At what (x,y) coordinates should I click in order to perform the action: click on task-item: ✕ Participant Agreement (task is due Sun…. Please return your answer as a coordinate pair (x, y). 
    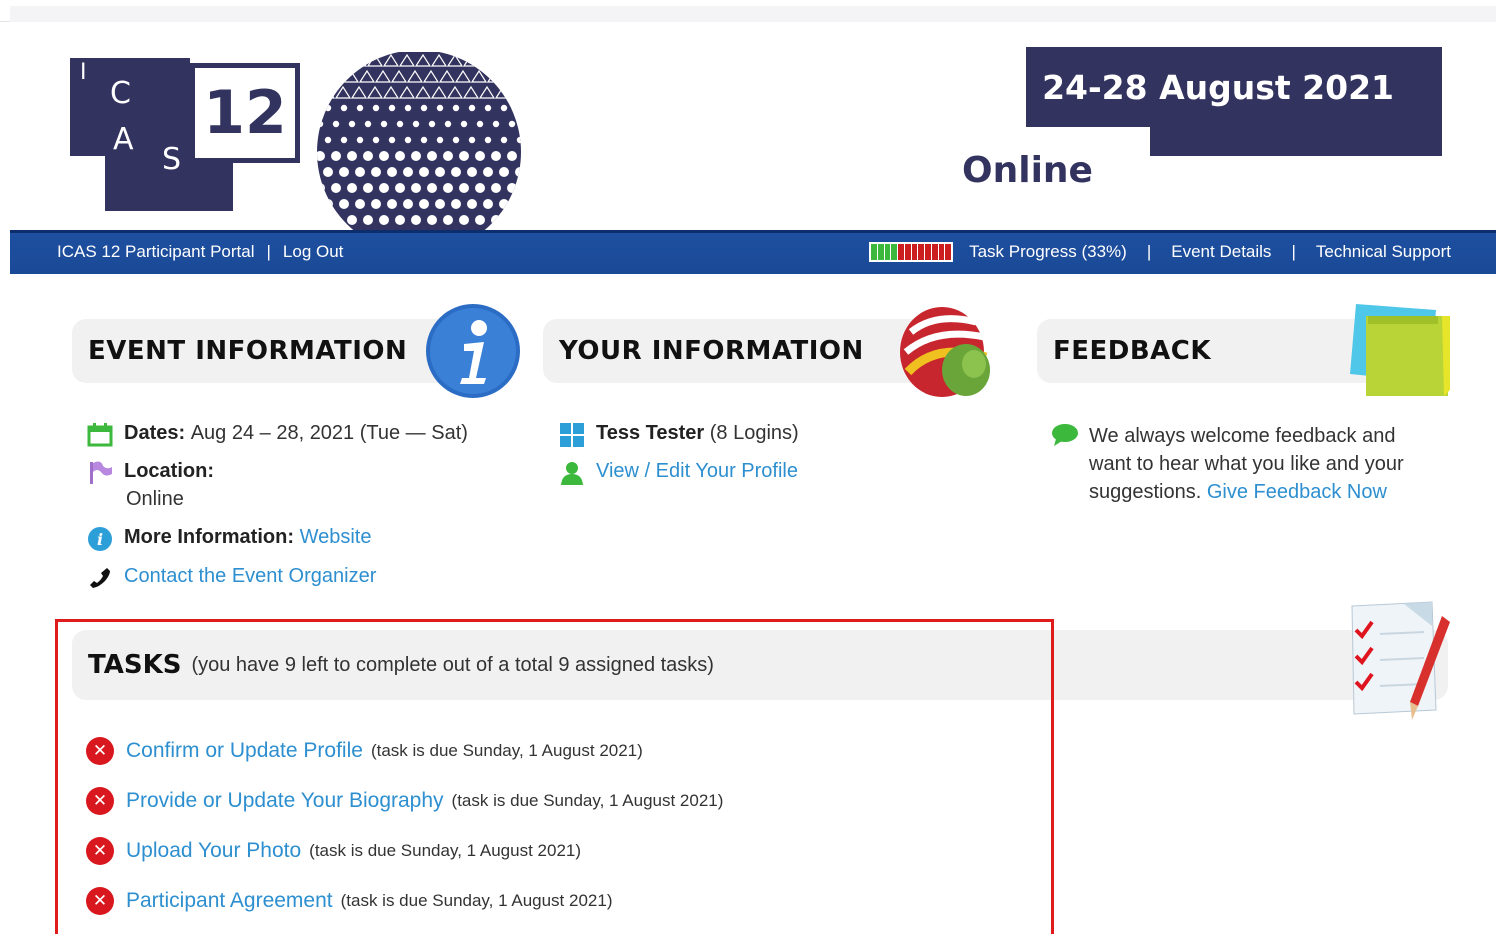
    Looking at the image, I should click on (349, 901).